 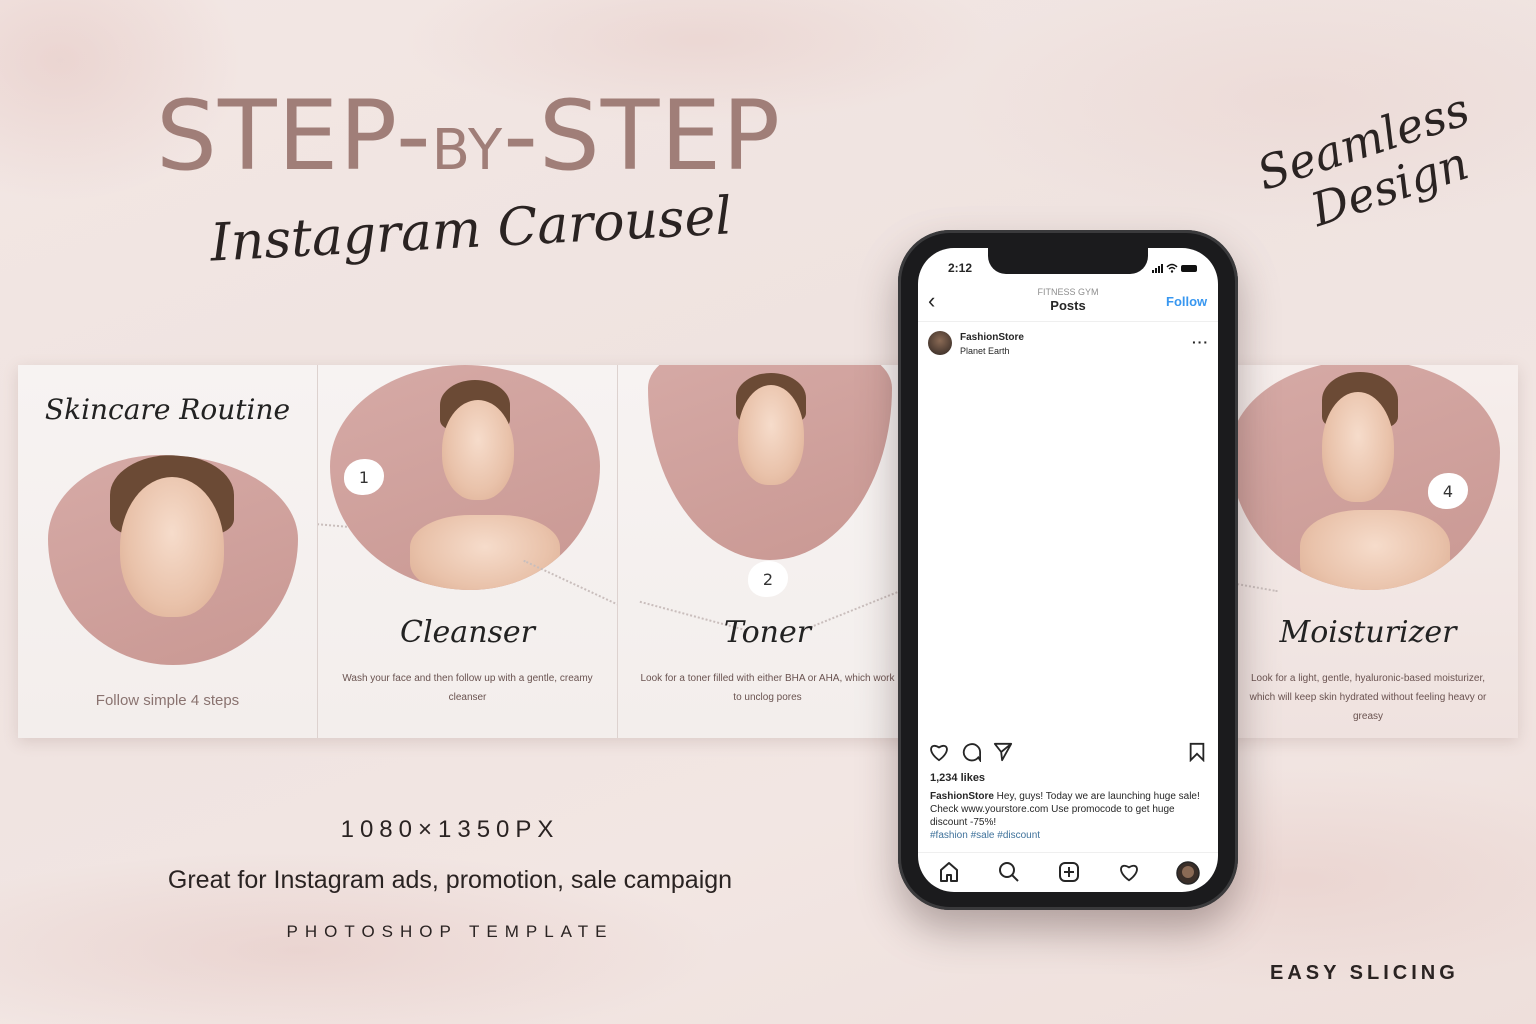 I want to click on slide-title: Cleanser, so click(x=467, y=632).